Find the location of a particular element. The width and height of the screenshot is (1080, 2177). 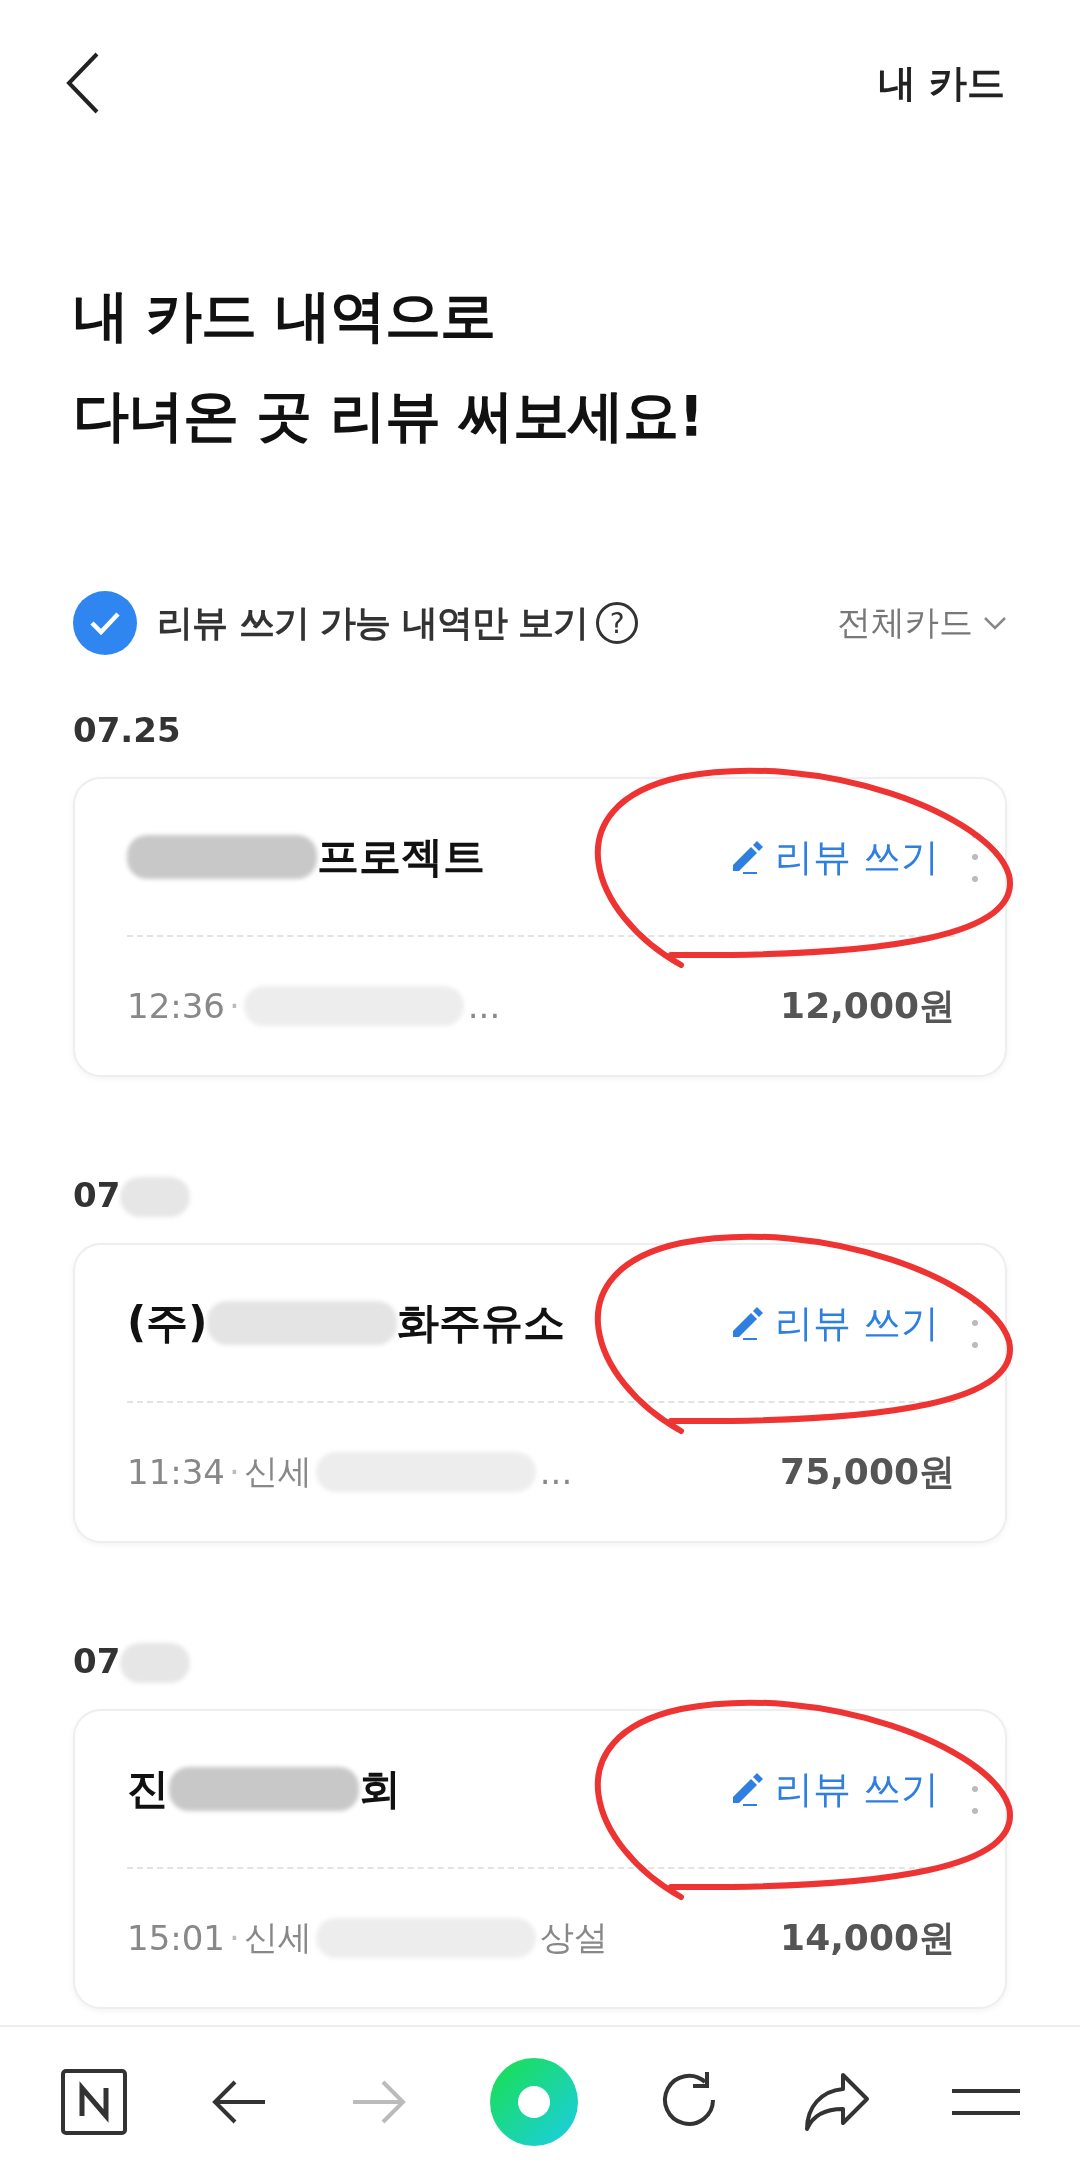

detail-text: 12:36 is located at coordinates (176, 1006).